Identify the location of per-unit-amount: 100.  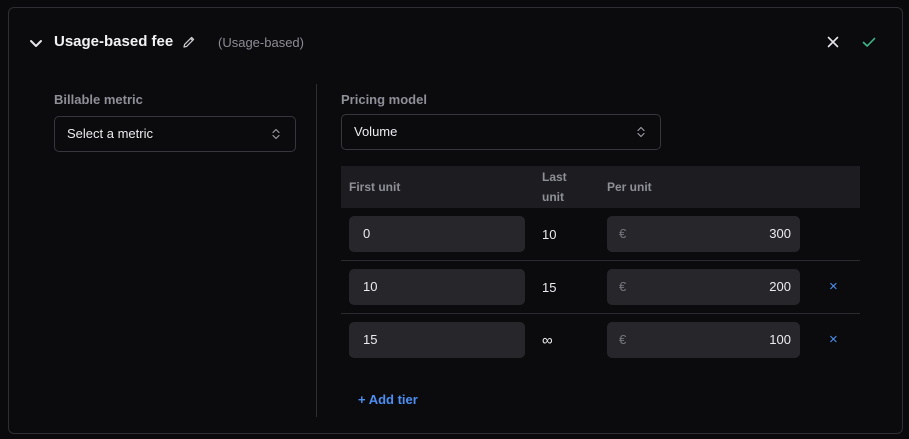
(780, 339).